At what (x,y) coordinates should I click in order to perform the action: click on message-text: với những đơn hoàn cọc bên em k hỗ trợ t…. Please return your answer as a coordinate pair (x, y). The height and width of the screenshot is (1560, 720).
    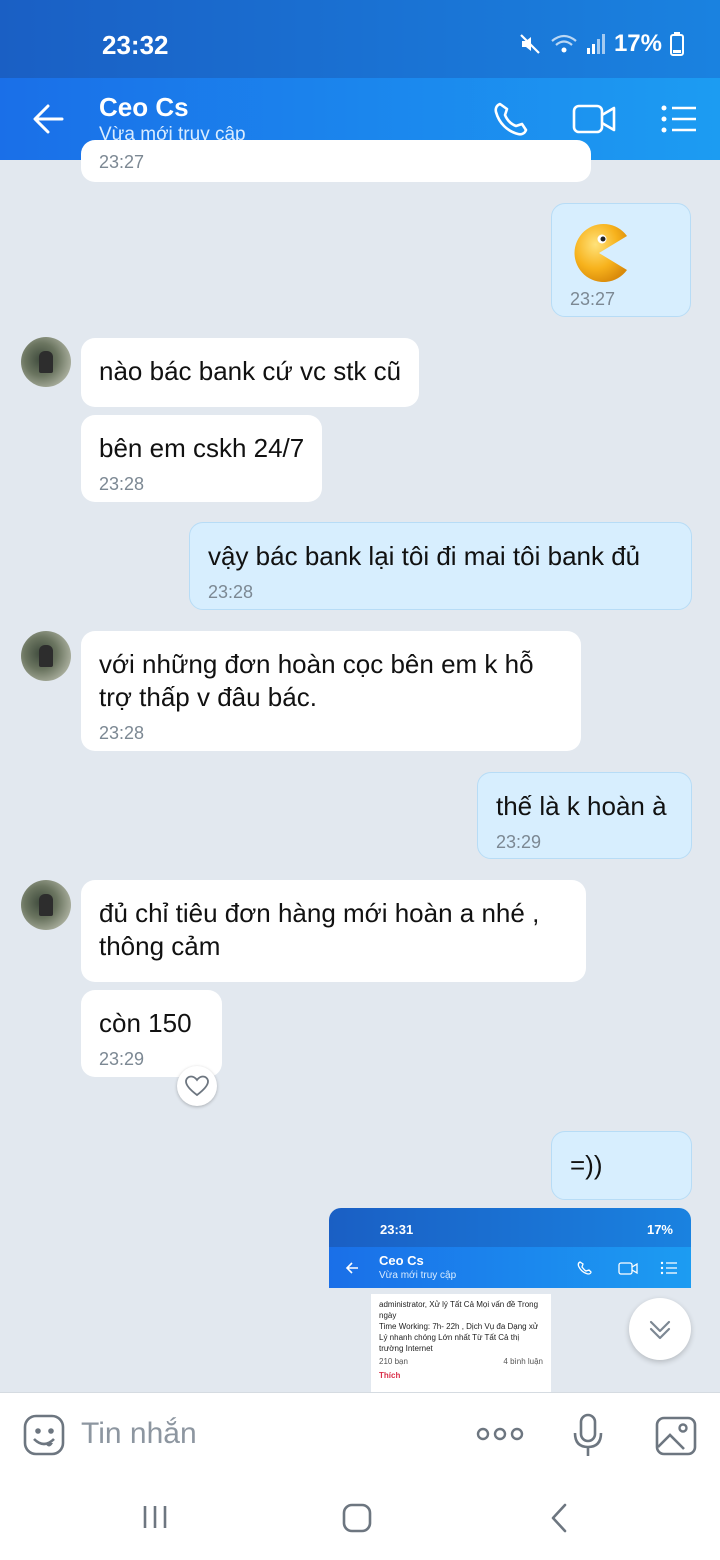
    Looking at the image, I should click on (316, 680).